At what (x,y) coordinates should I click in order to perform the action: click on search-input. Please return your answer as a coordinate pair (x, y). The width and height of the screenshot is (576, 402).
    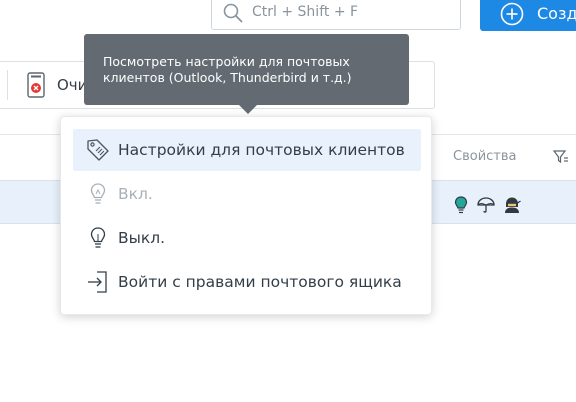
    Looking at the image, I should click on (352, 12).